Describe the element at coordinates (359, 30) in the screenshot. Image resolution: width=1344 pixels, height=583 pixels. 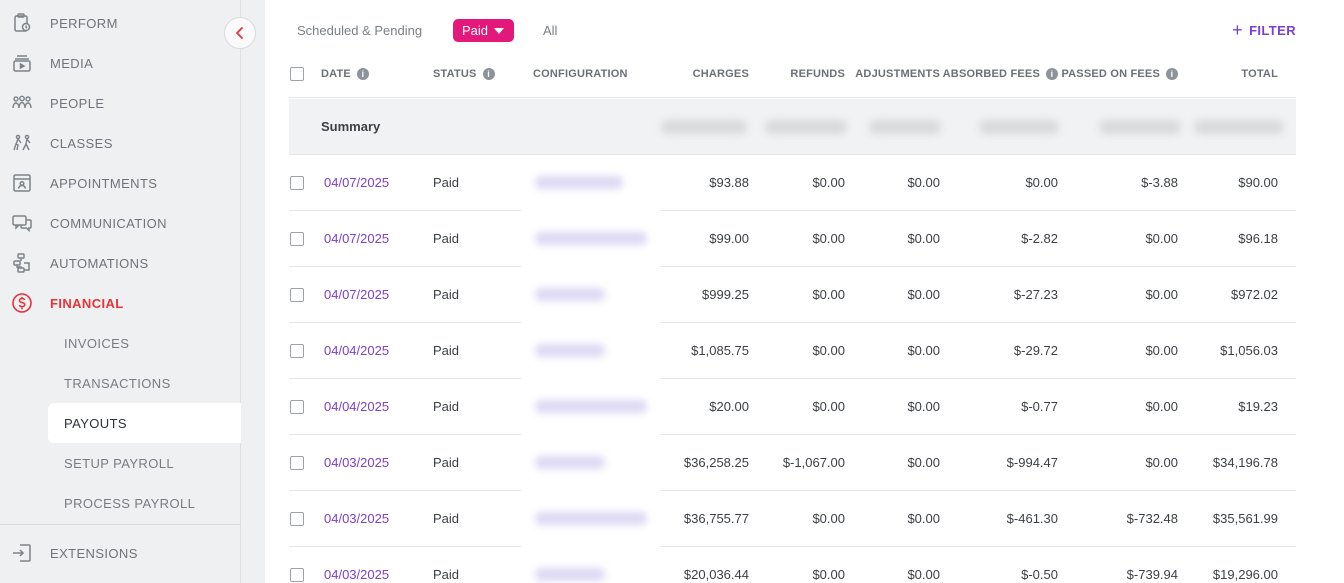
I see `tab-scheduled-pending: Scheduled & Pending` at that location.